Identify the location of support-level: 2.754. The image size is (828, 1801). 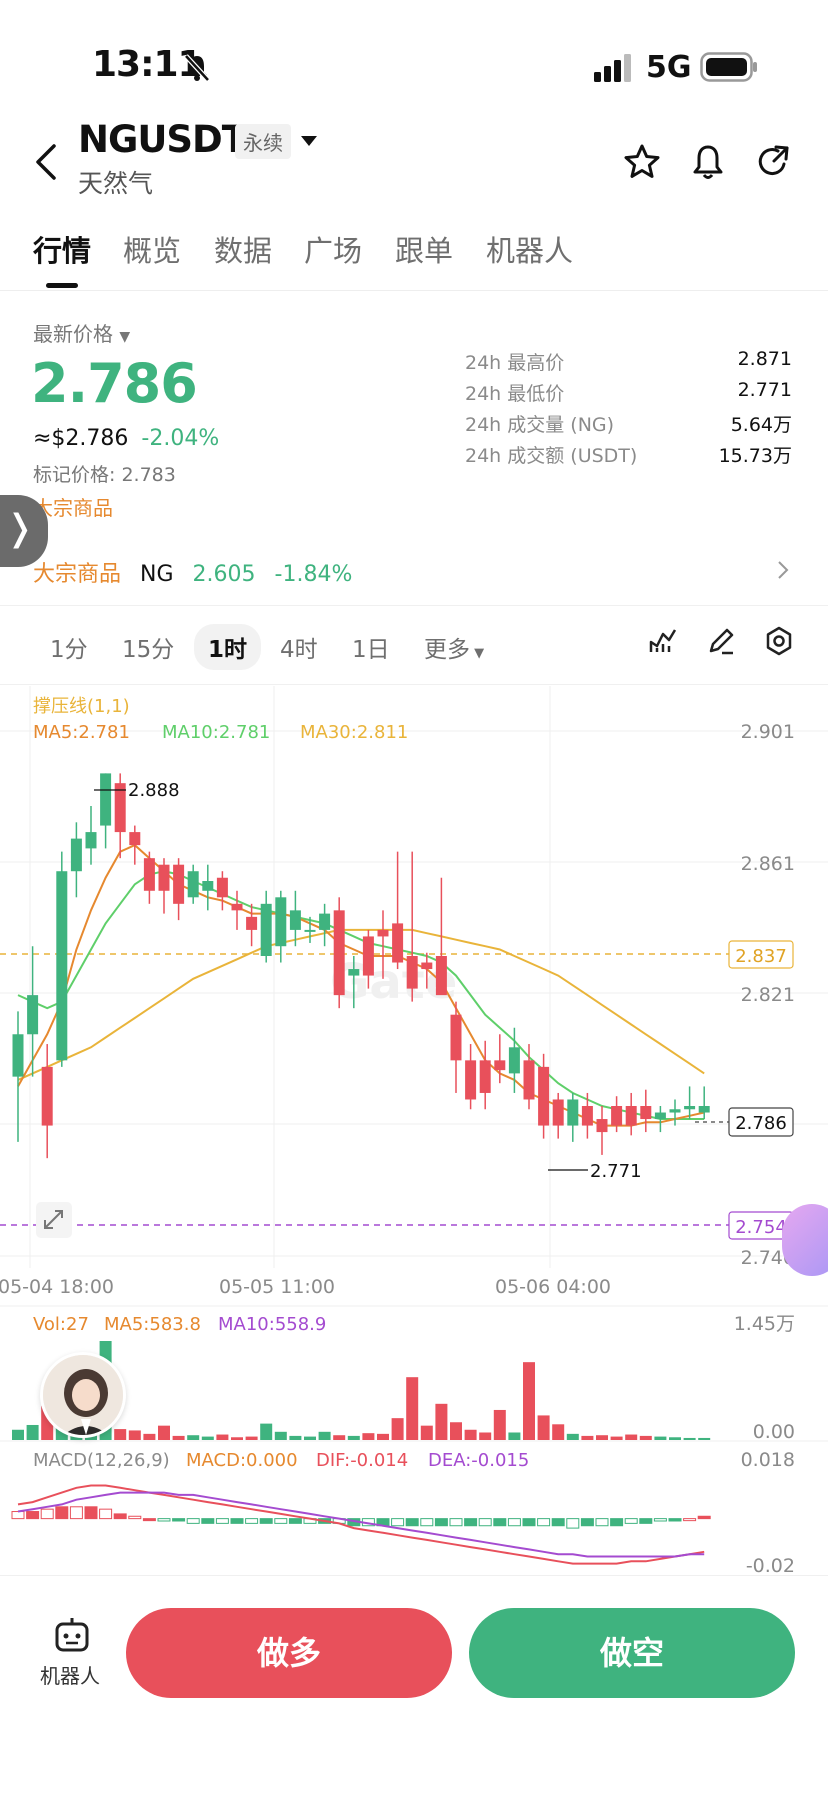
(761, 1227).